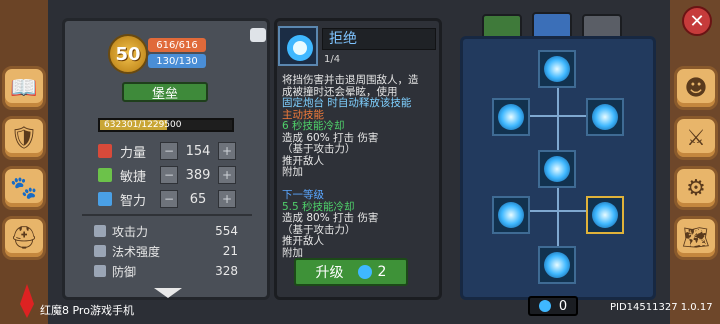 The image size is (720, 324). I want to click on upgrade-button: 升级 2, so click(351, 272).